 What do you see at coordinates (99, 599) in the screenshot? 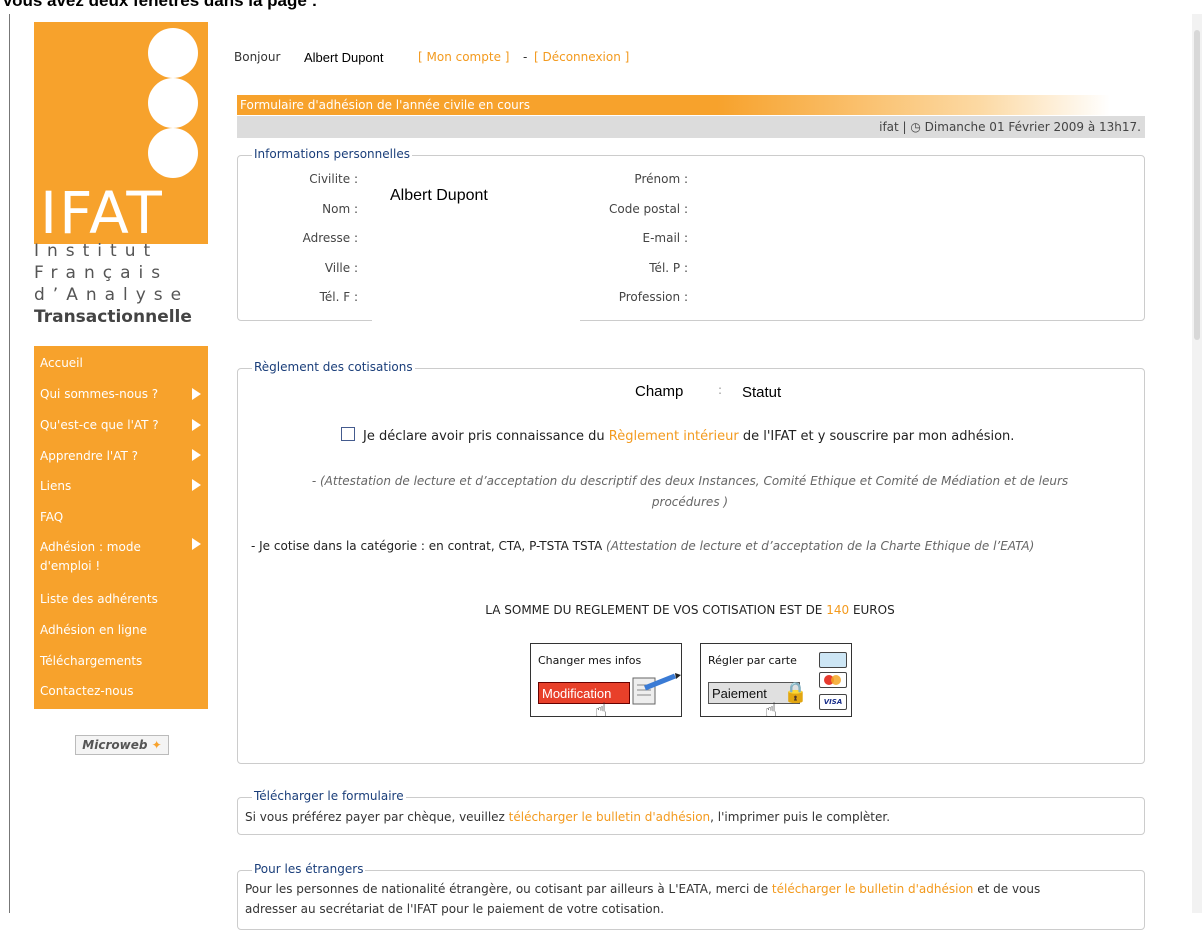
I see `nav-item-liste-adherents: Liste des adhérents` at bounding box center [99, 599].